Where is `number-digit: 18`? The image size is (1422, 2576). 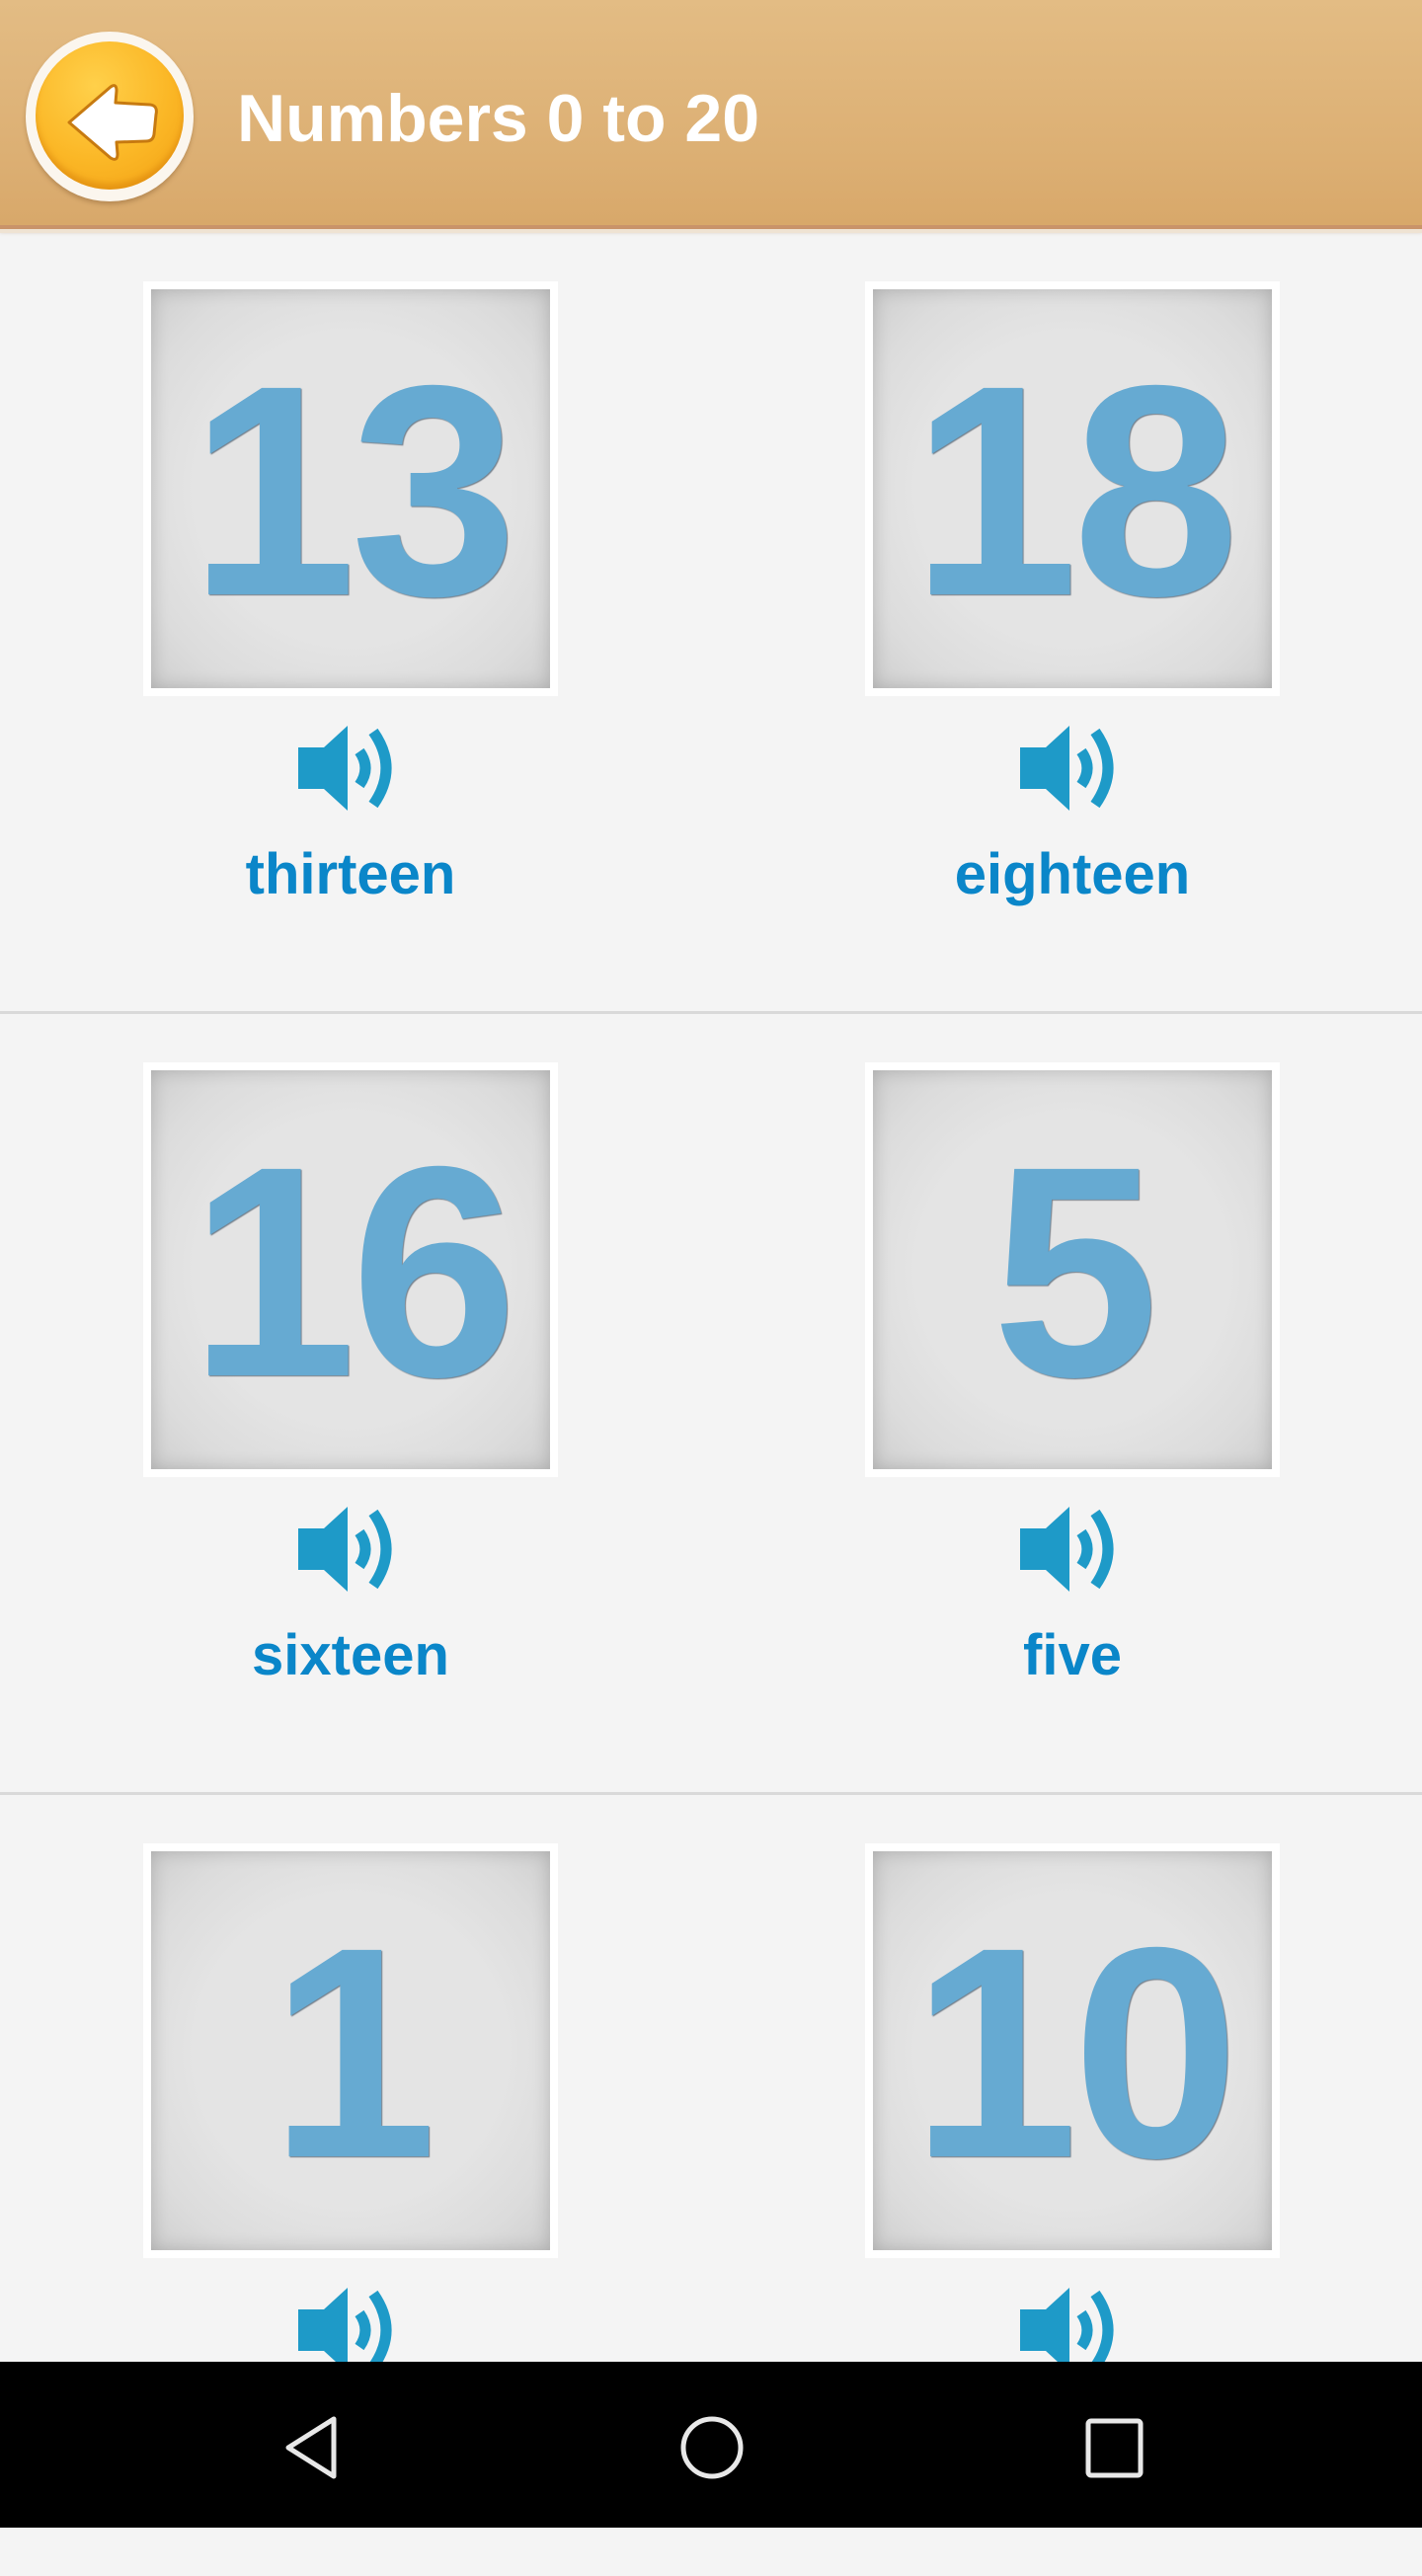 number-digit: 18 is located at coordinates (1074, 491).